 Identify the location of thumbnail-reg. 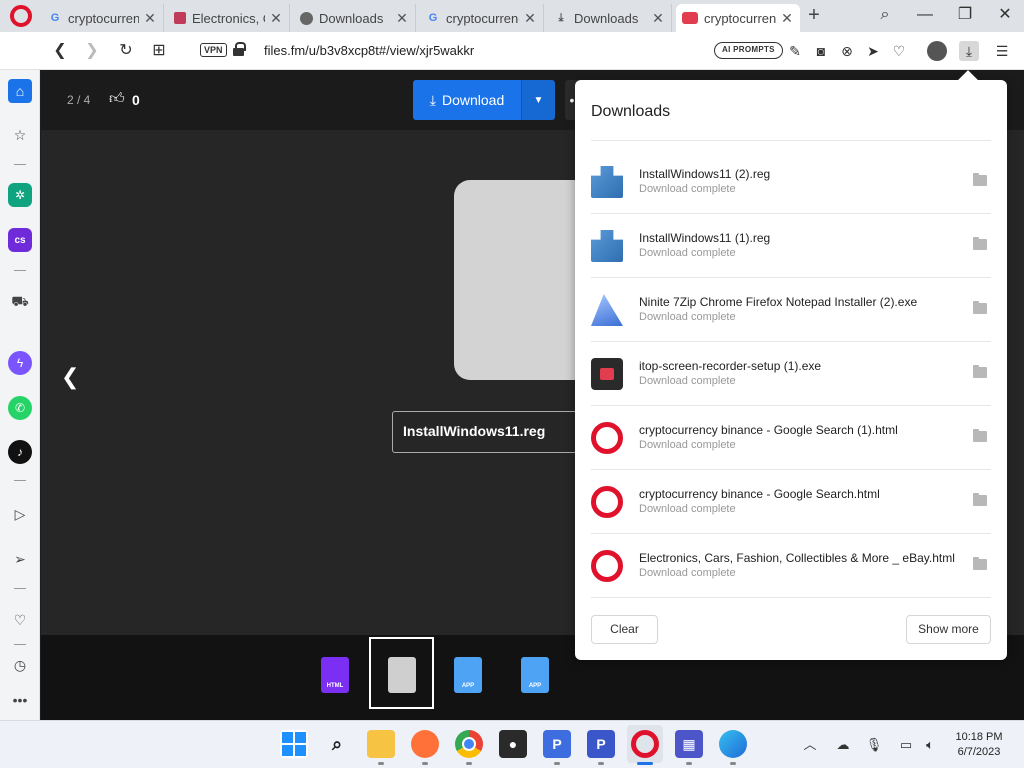
(402, 675).